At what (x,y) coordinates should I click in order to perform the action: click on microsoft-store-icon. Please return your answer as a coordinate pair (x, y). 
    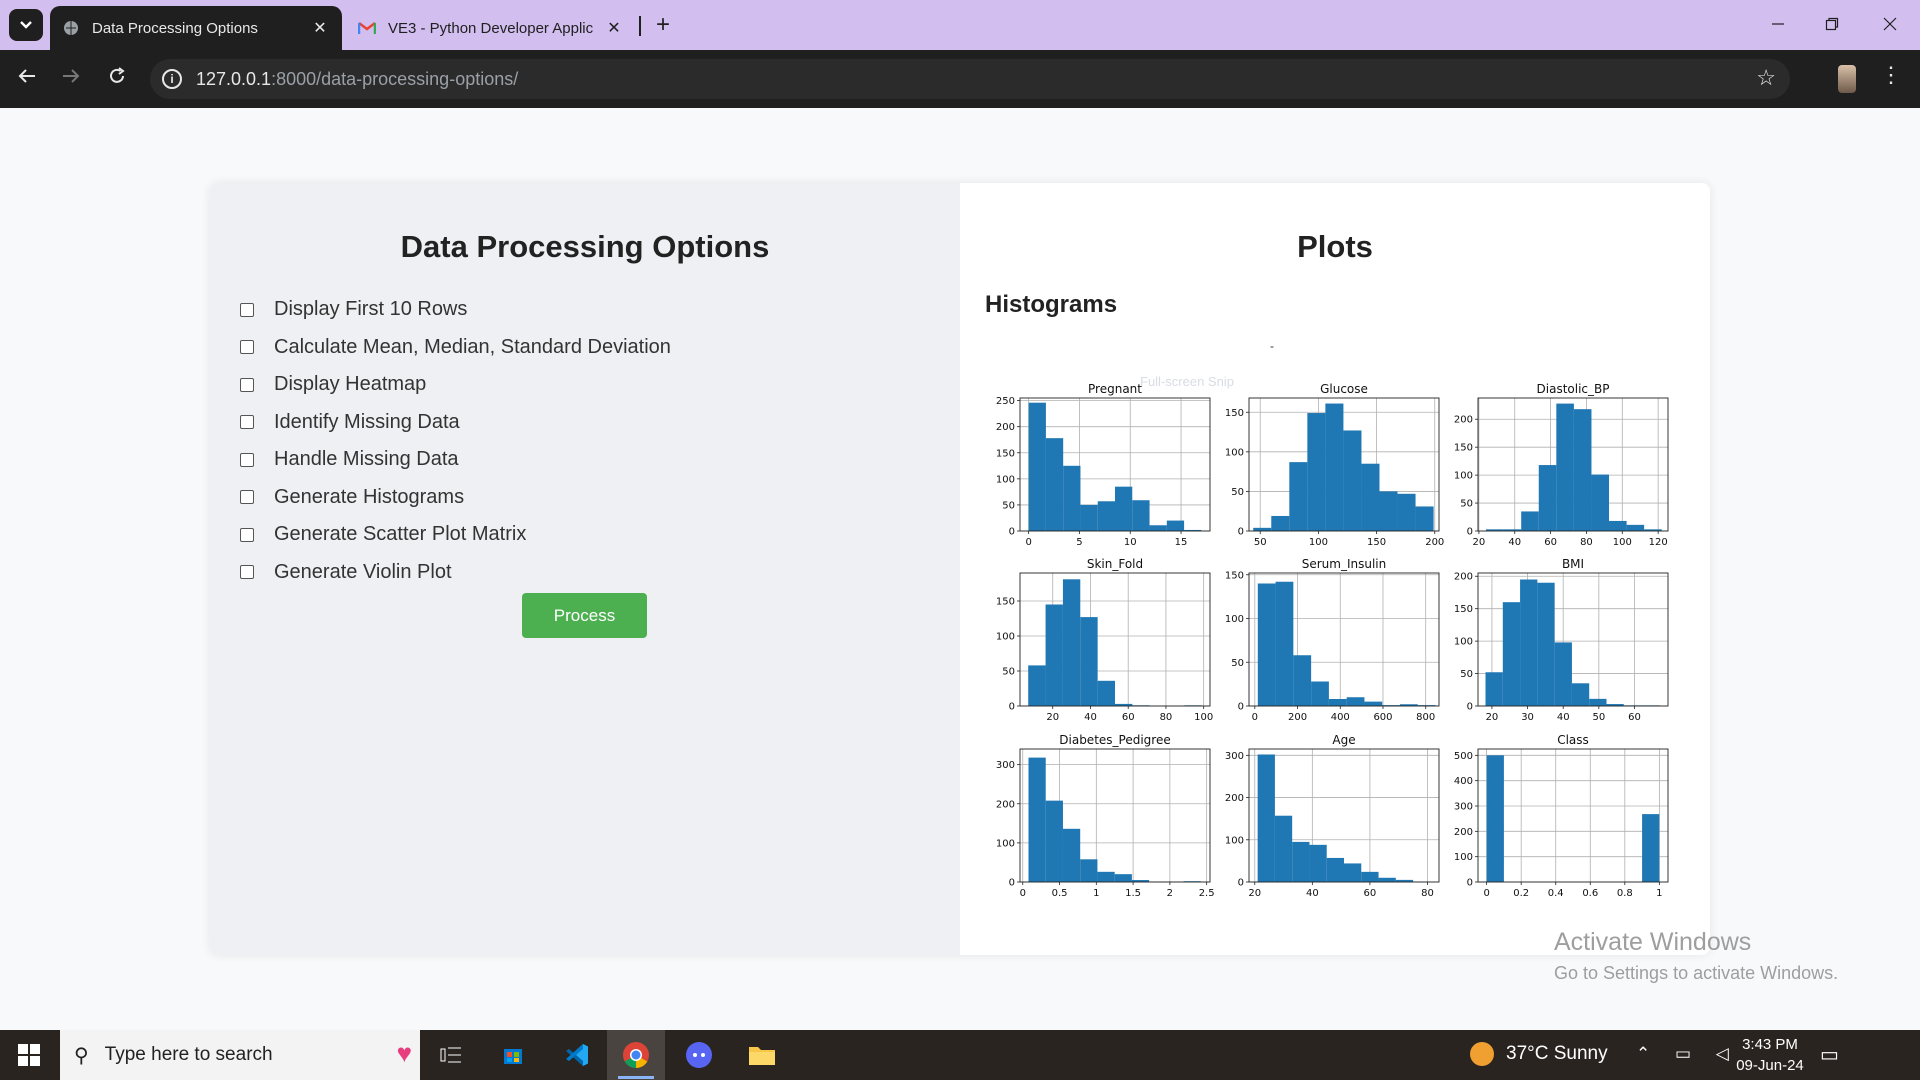
    Looking at the image, I should click on (513, 1055).